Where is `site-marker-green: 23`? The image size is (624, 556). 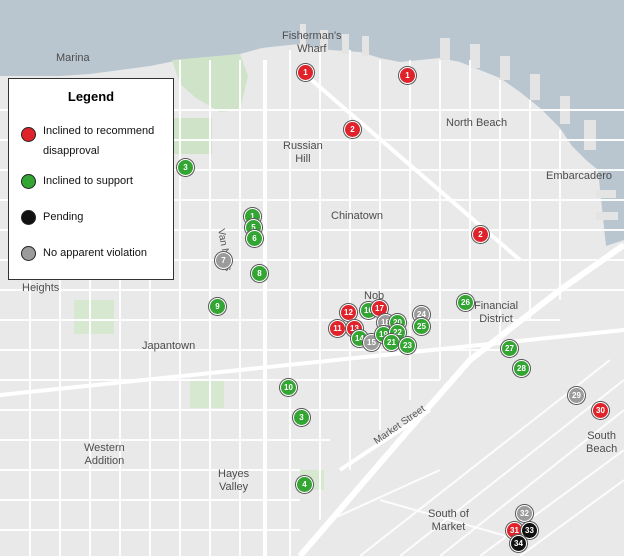 site-marker-green: 23 is located at coordinates (407, 345).